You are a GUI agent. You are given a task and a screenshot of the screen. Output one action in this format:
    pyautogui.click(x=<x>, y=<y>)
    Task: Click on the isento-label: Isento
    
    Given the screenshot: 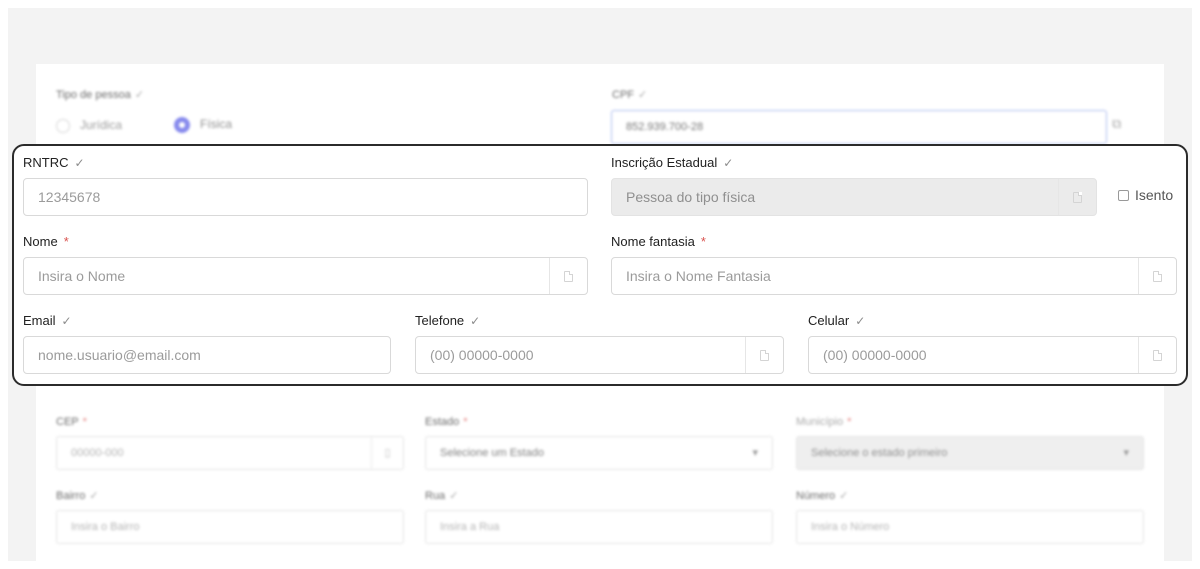 What is the action you would take?
    pyautogui.click(x=1154, y=195)
    